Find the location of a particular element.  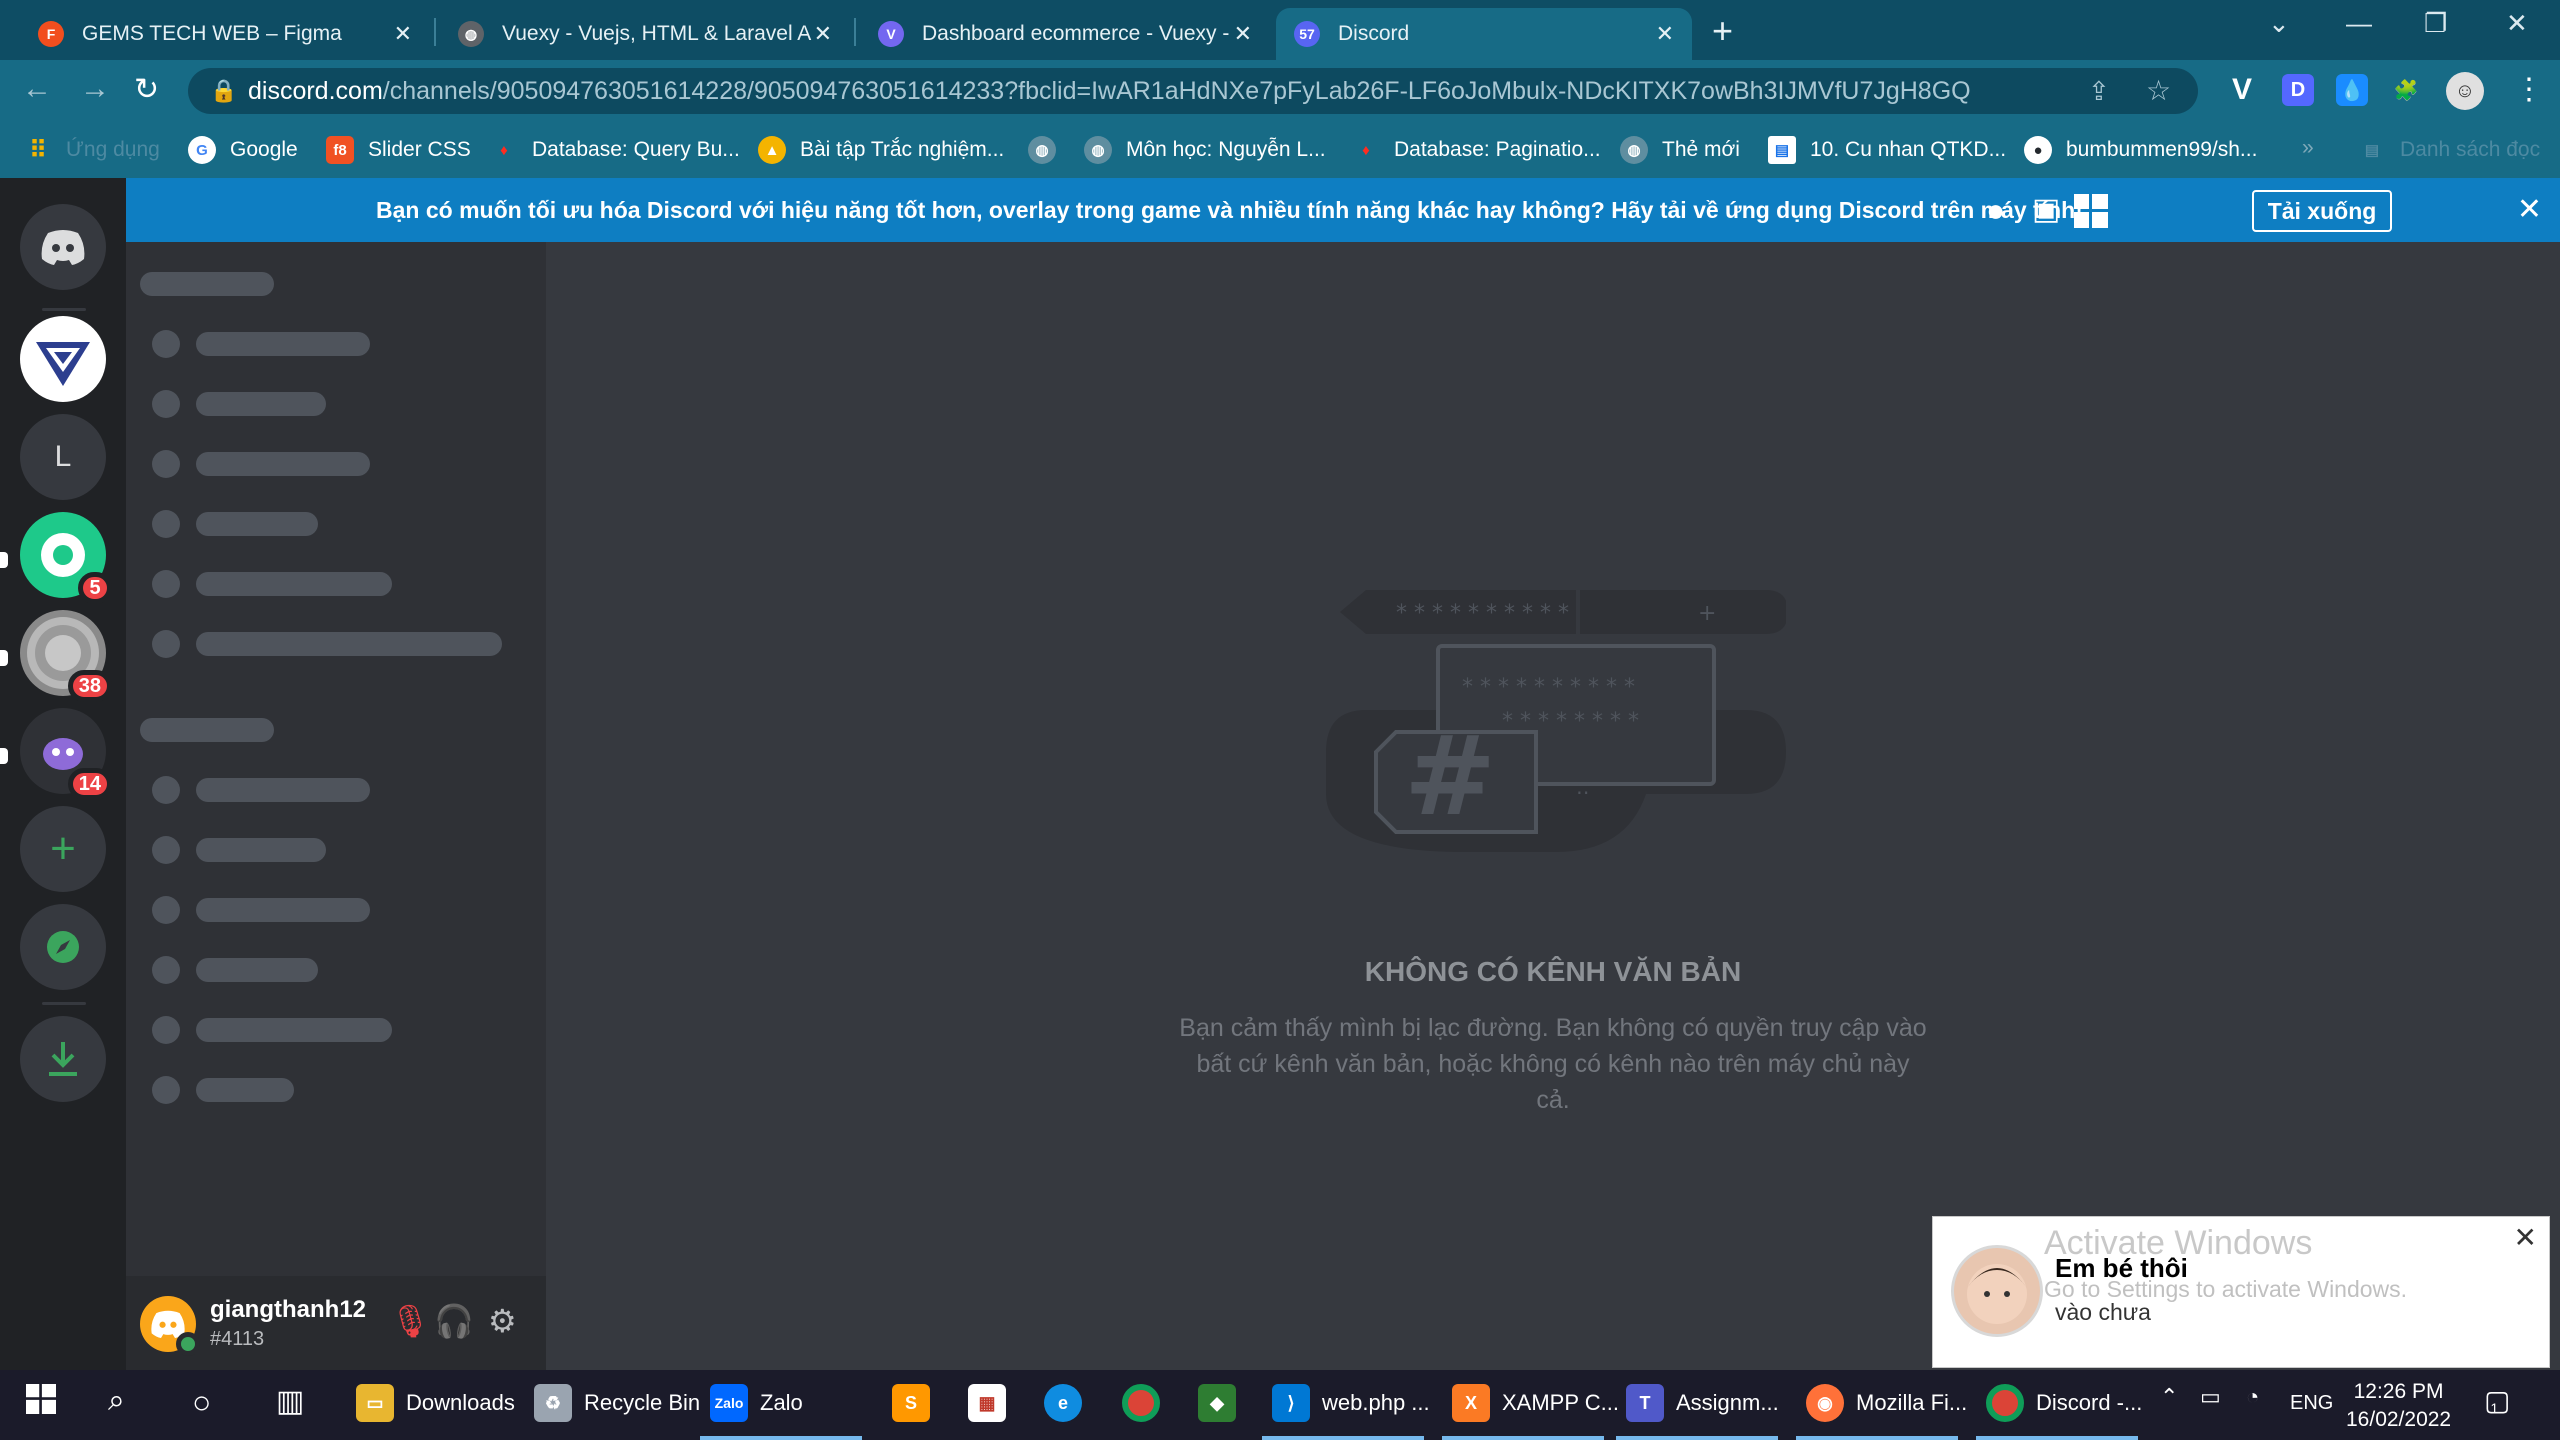

taskbar-app: ▦ is located at coordinates (993, 1403).